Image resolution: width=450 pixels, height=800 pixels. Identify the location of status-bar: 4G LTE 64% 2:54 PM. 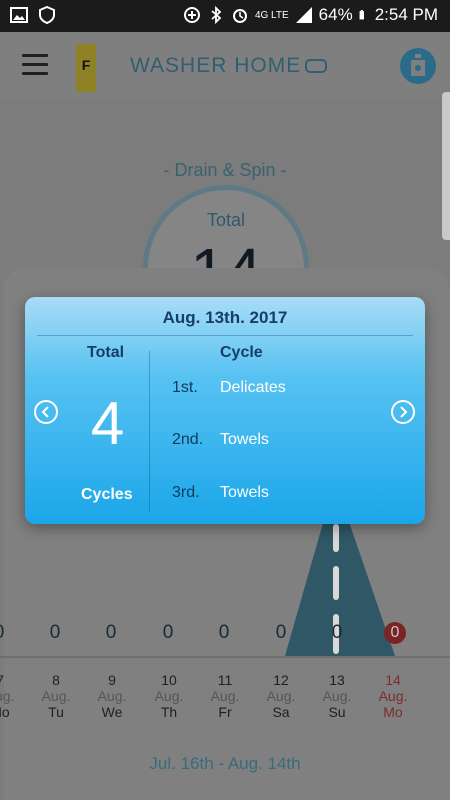
(225, 16).